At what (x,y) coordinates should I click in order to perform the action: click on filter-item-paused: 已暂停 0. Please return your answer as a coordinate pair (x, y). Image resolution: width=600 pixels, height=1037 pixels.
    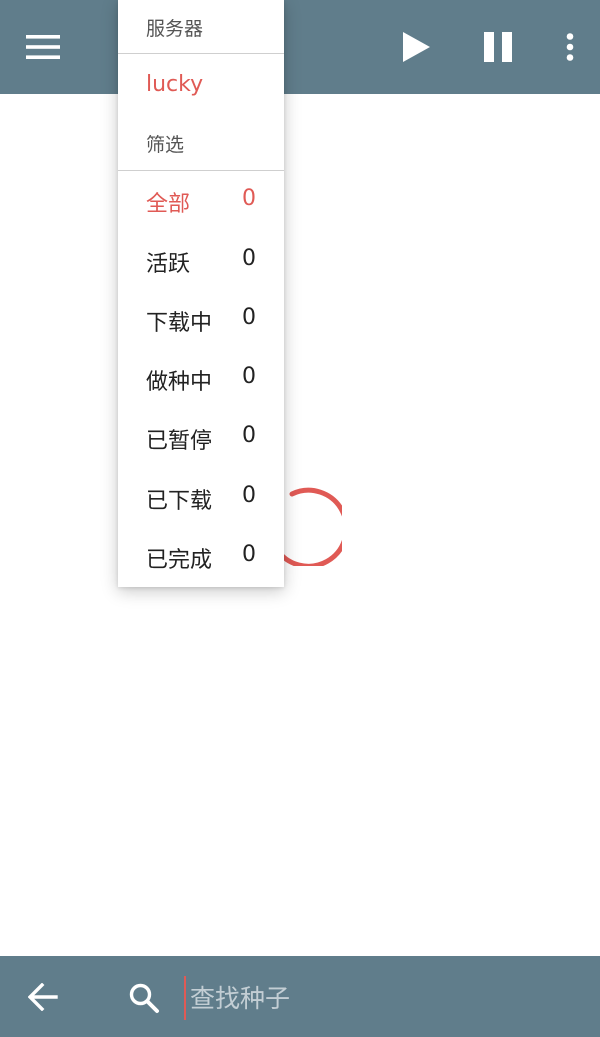
    Looking at the image, I should click on (201, 438).